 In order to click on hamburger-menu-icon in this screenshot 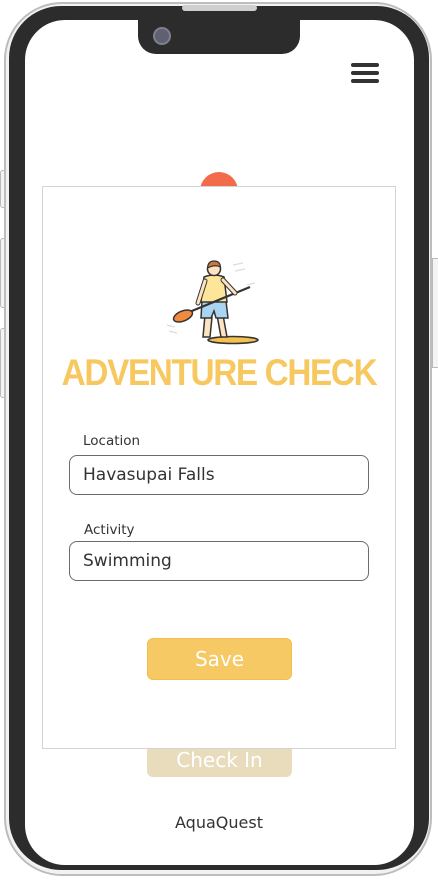, I will do `click(366, 74)`.